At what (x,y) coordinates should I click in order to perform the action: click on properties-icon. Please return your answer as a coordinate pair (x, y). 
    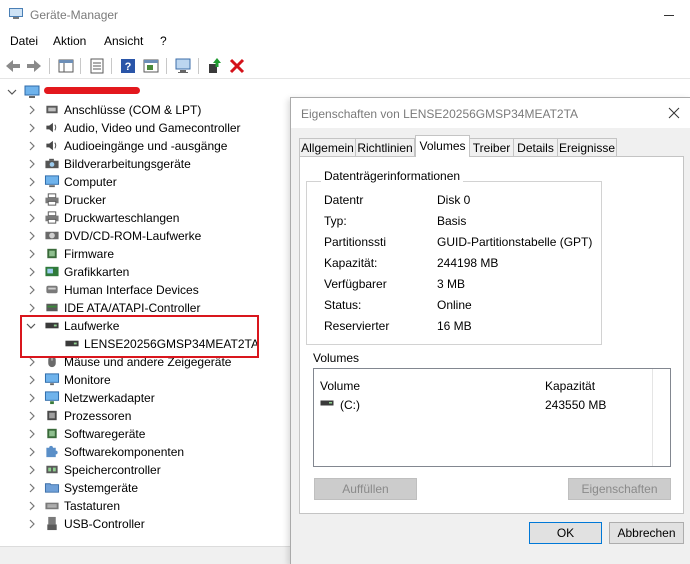
    Looking at the image, I should click on (97, 66).